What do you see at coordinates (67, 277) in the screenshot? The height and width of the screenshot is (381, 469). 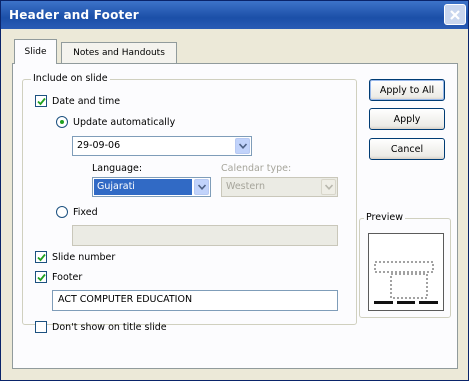 I see `footer-label: Footer` at bounding box center [67, 277].